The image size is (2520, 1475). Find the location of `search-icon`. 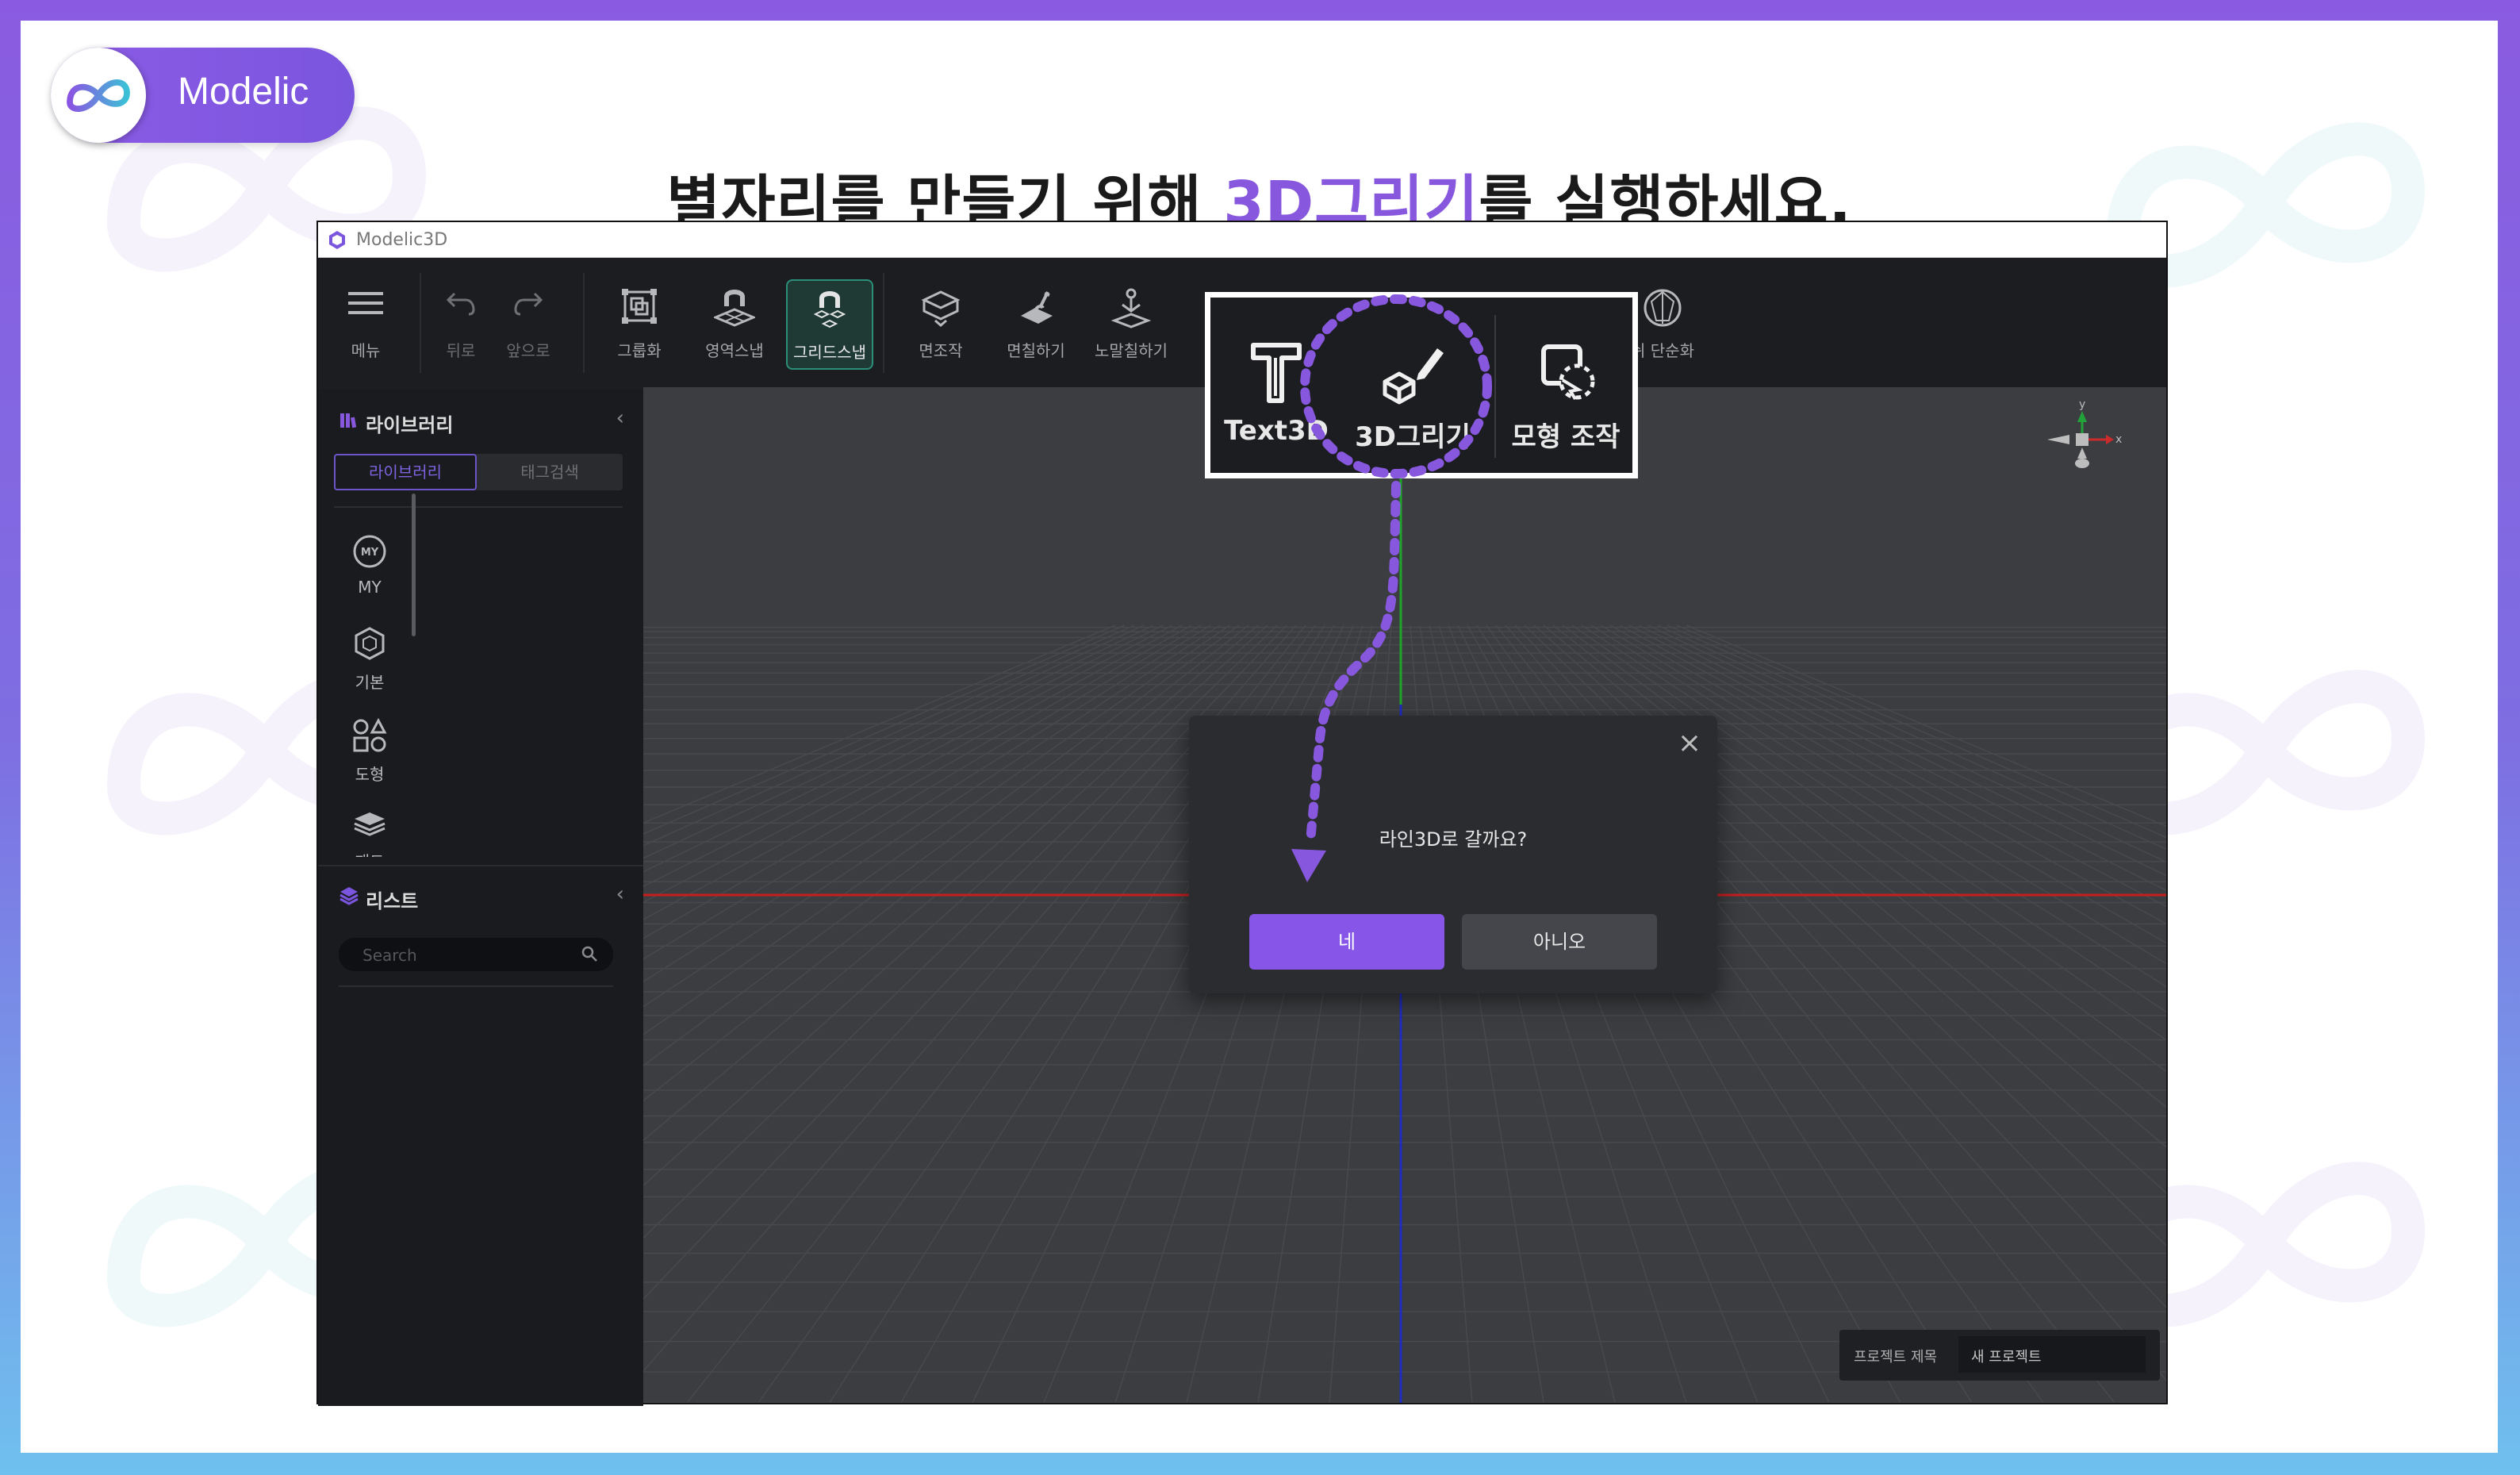

search-icon is located at coordinates (589, 954).